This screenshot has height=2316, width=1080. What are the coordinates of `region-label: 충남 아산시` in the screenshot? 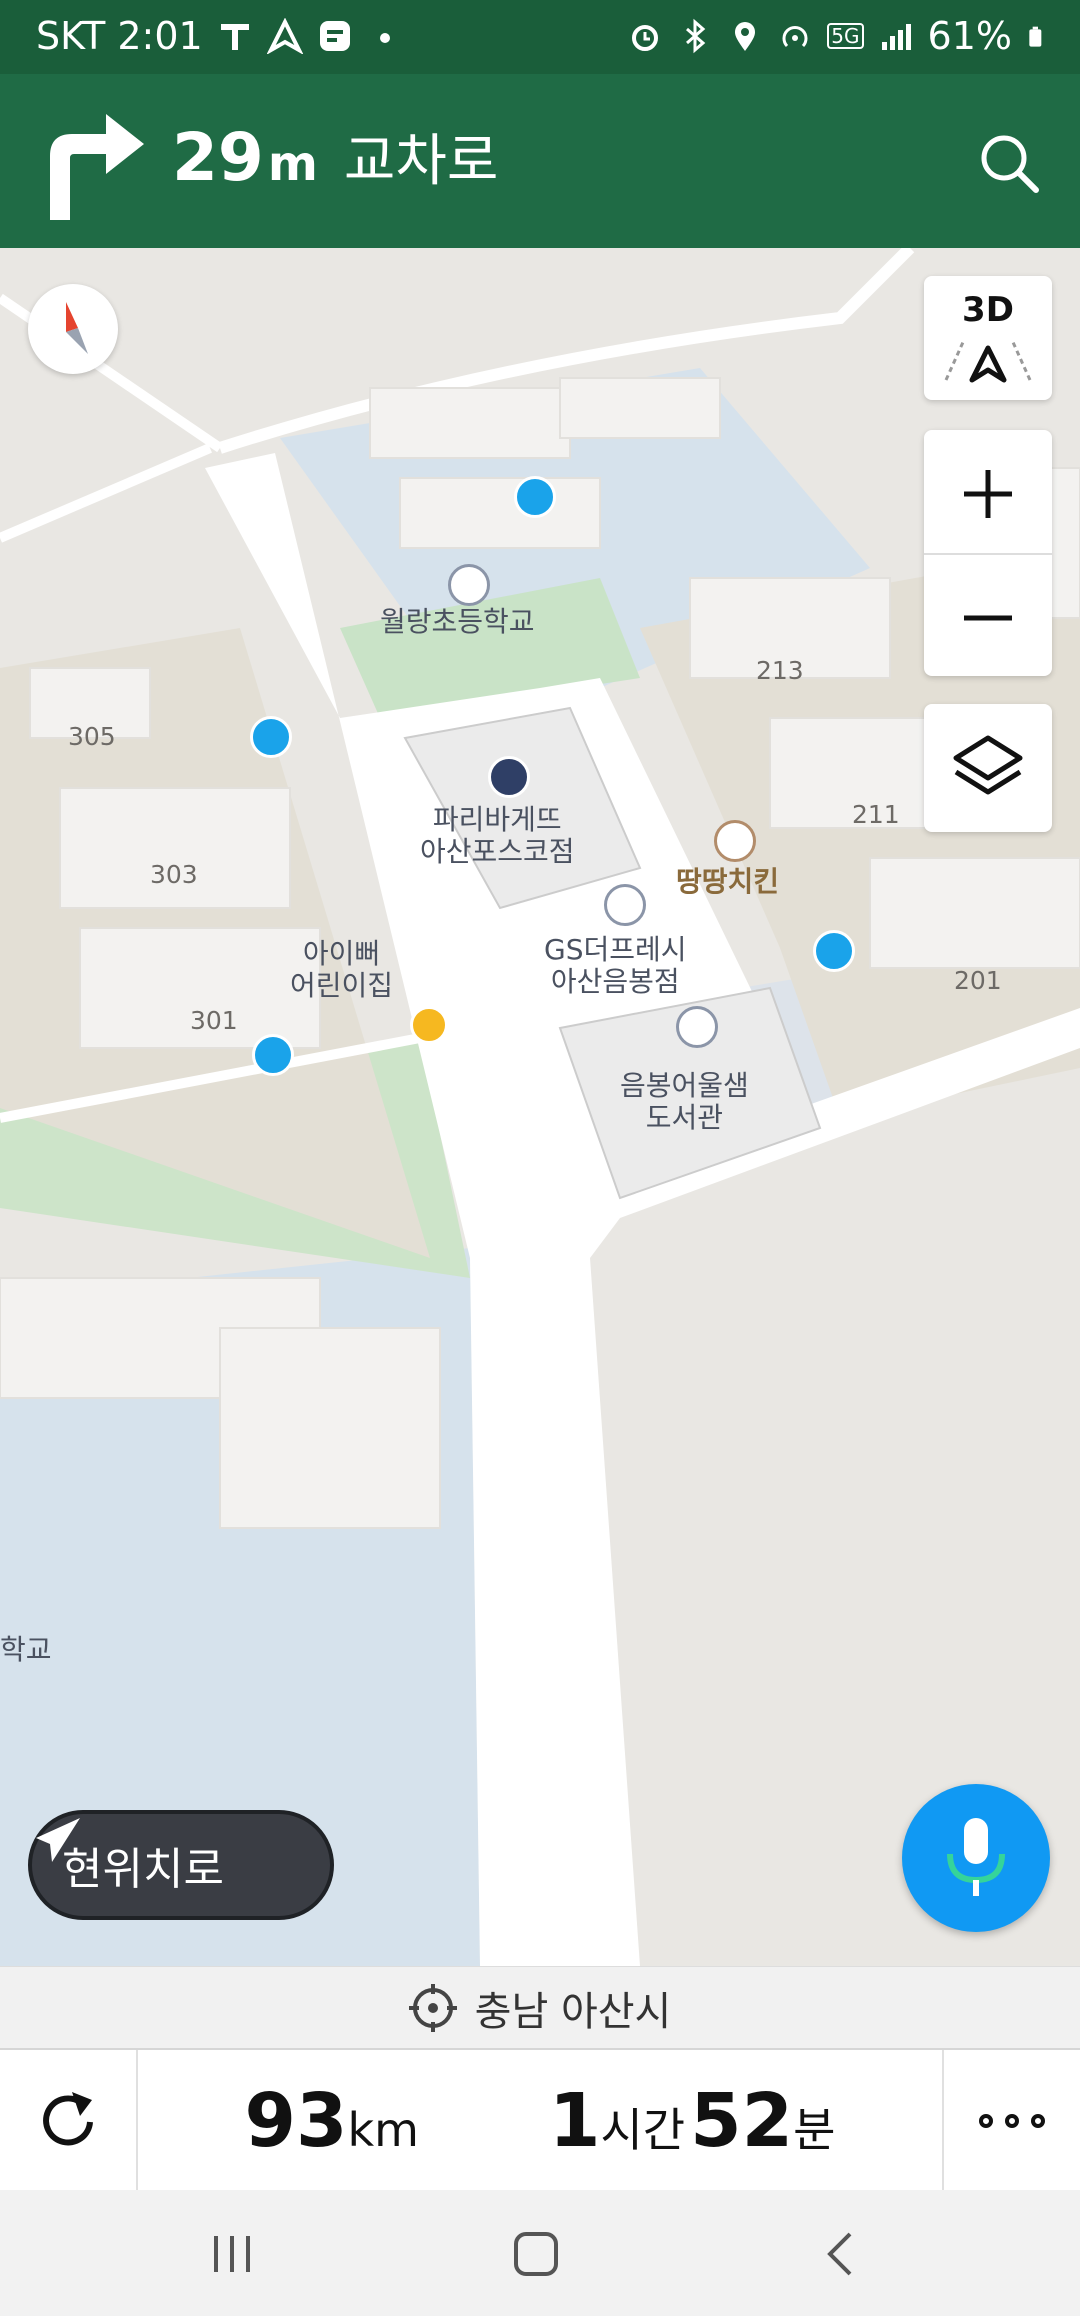 It's located at (573, 2011).